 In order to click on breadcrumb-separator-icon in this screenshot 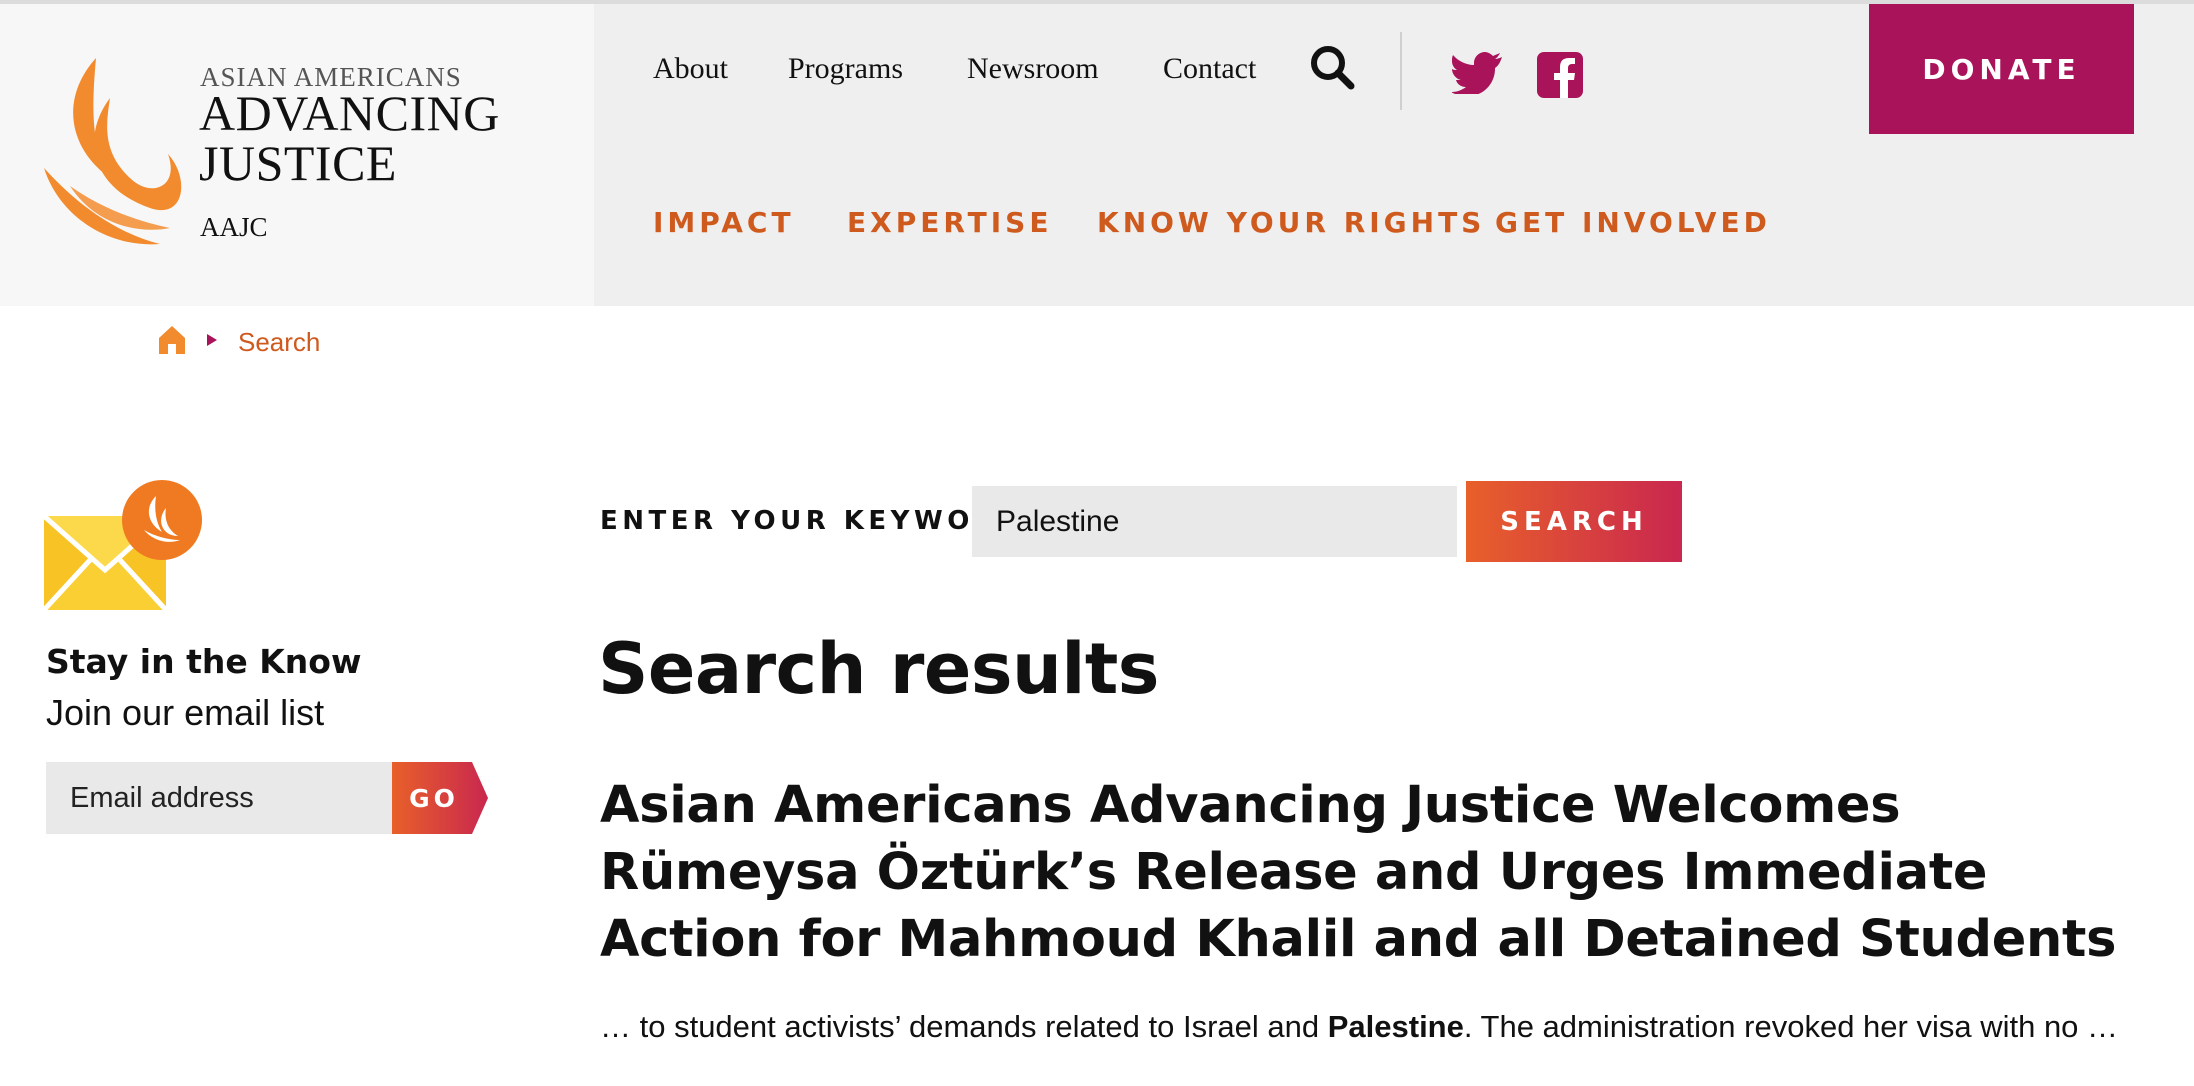, I will do `click(212, 340)`.